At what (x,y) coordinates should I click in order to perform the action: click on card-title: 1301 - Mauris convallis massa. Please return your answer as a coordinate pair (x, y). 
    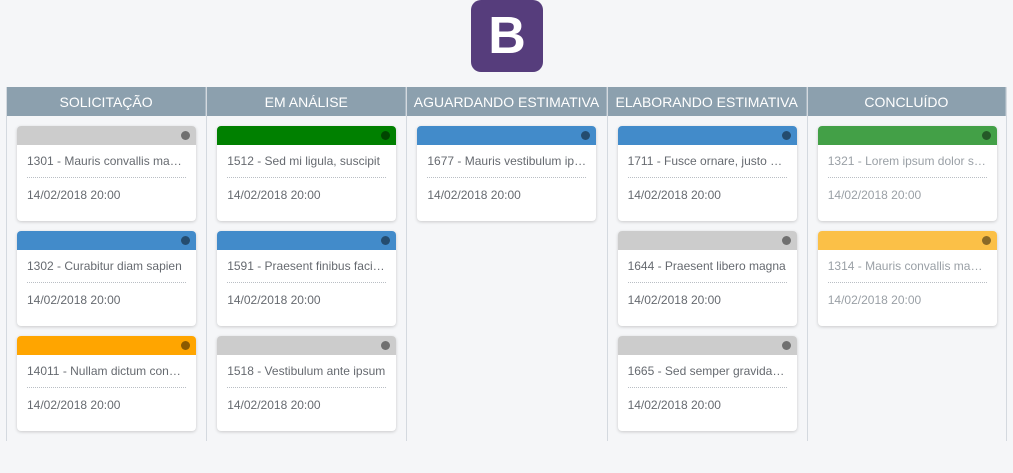
    Looking at the image, I should click on (106, 166).